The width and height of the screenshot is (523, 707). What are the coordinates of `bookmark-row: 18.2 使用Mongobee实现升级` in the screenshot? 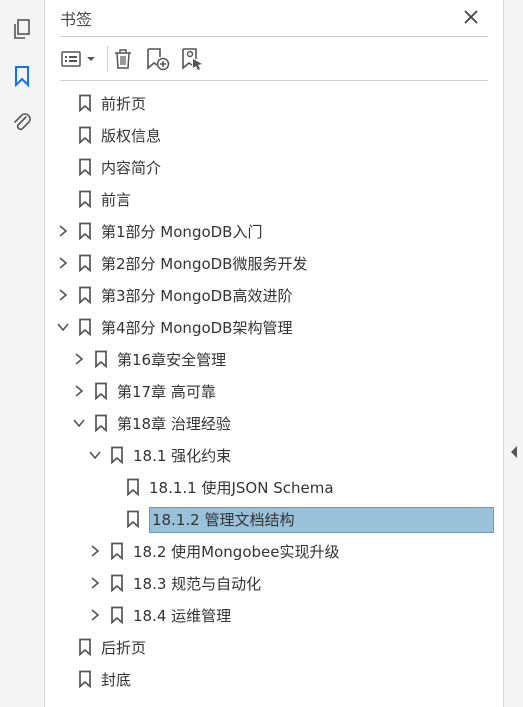 It's located at (274, 551).